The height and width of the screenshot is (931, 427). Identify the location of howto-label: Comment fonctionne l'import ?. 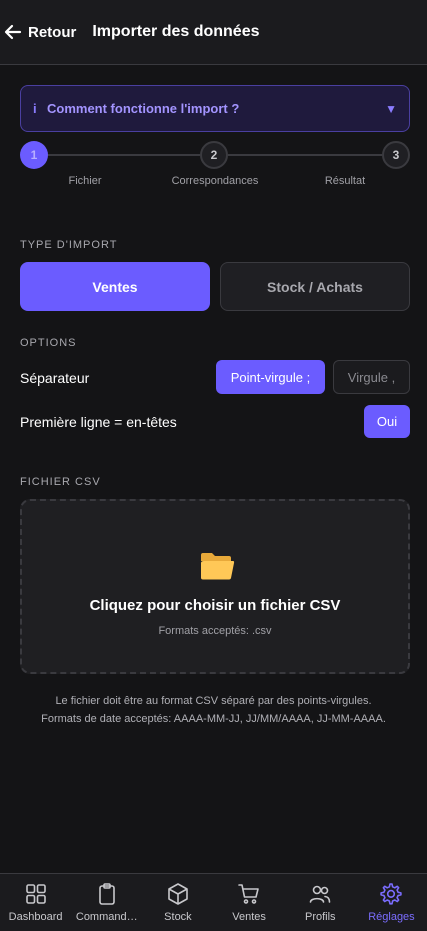
(143, 108).